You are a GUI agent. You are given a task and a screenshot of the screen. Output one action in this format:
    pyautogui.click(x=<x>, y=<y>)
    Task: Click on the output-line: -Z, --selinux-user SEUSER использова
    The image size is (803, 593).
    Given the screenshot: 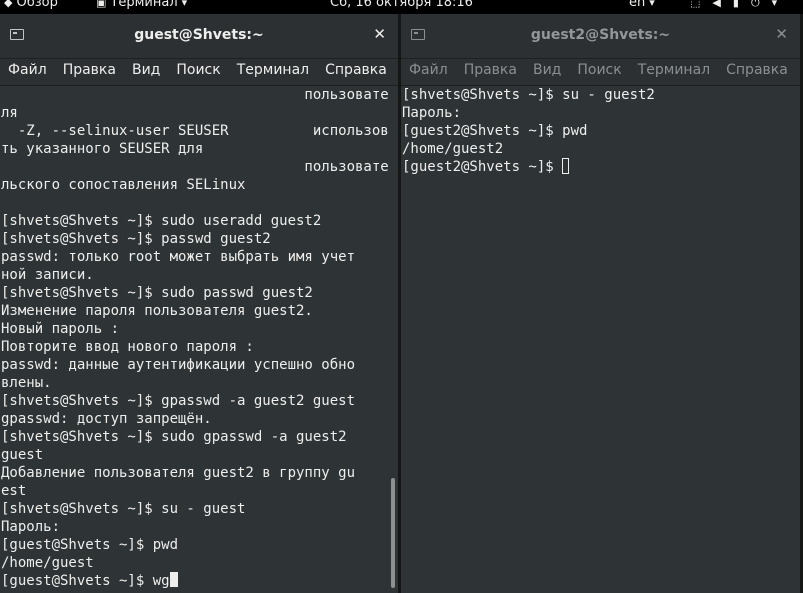 What is the action you would take?
    pyautogui.click(x=199, y=131)
    